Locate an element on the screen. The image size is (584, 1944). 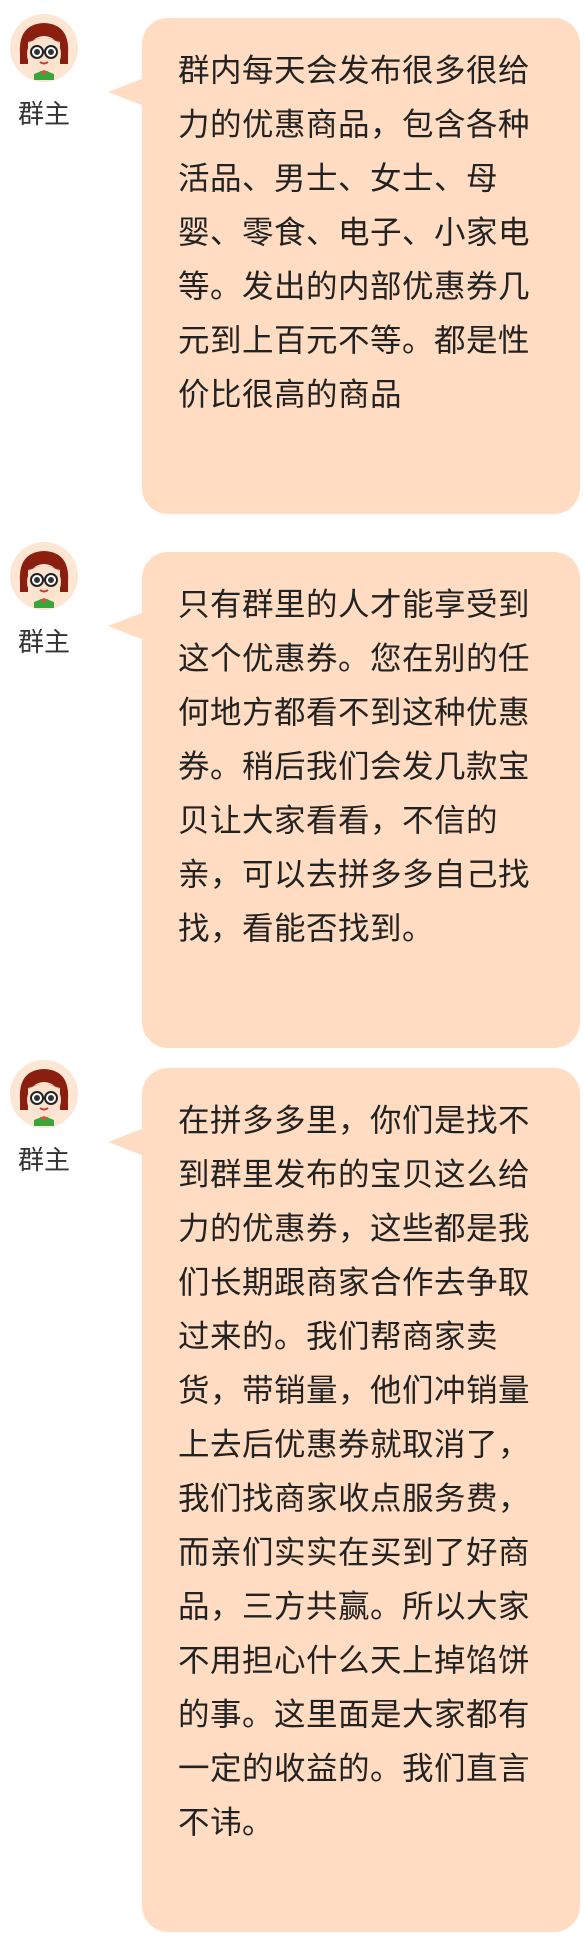
girl-avatar-icon is located at coordinates (44, 1094).